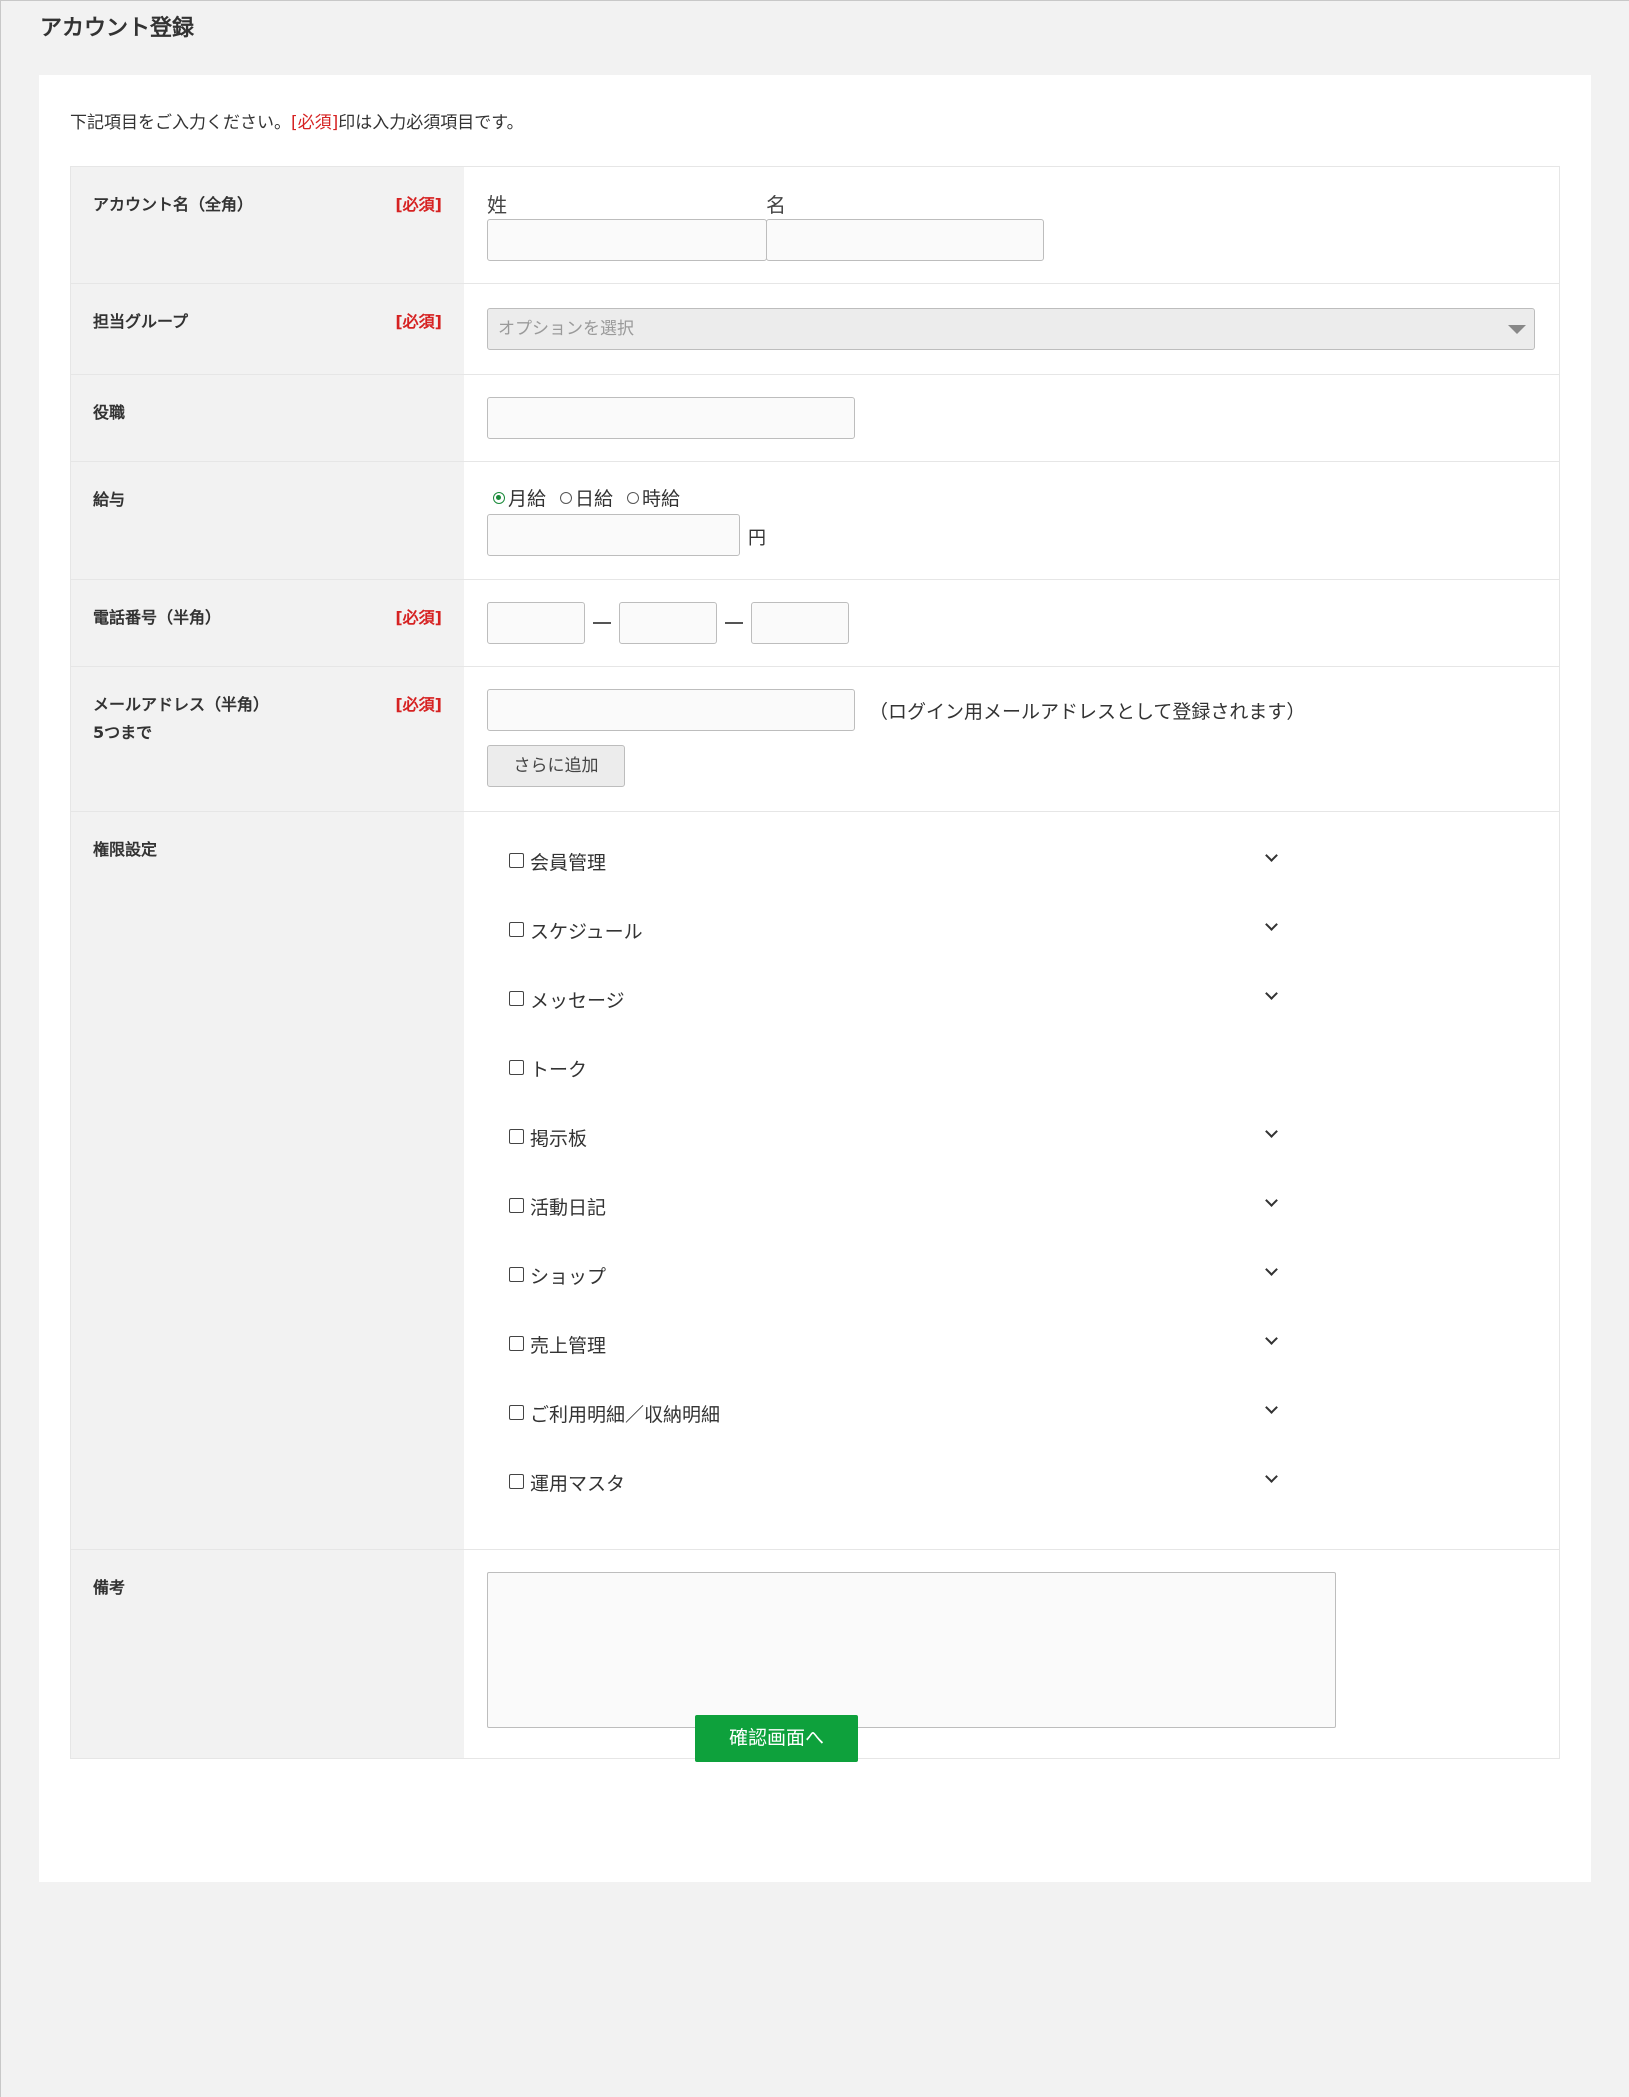 This screenshot has width=1629, height=2097. What do you see at coordinates (556, 766) in the screenshot?
I see `add-email-button: さらに追加` at bounding box center [556, 766].